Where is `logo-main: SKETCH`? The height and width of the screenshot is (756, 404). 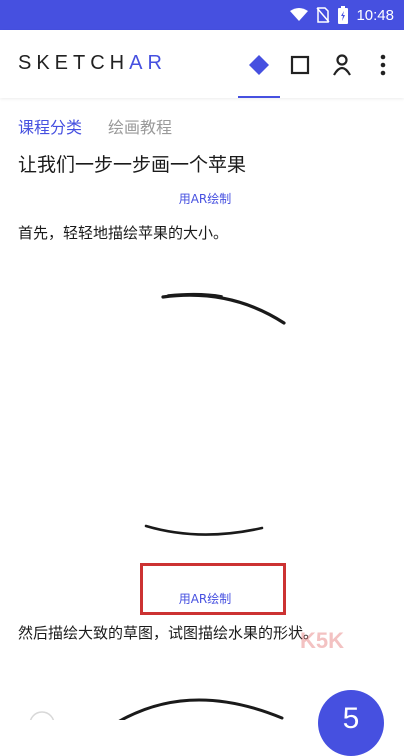
logo-main: SKETCH is located at coordinates (74, 63).